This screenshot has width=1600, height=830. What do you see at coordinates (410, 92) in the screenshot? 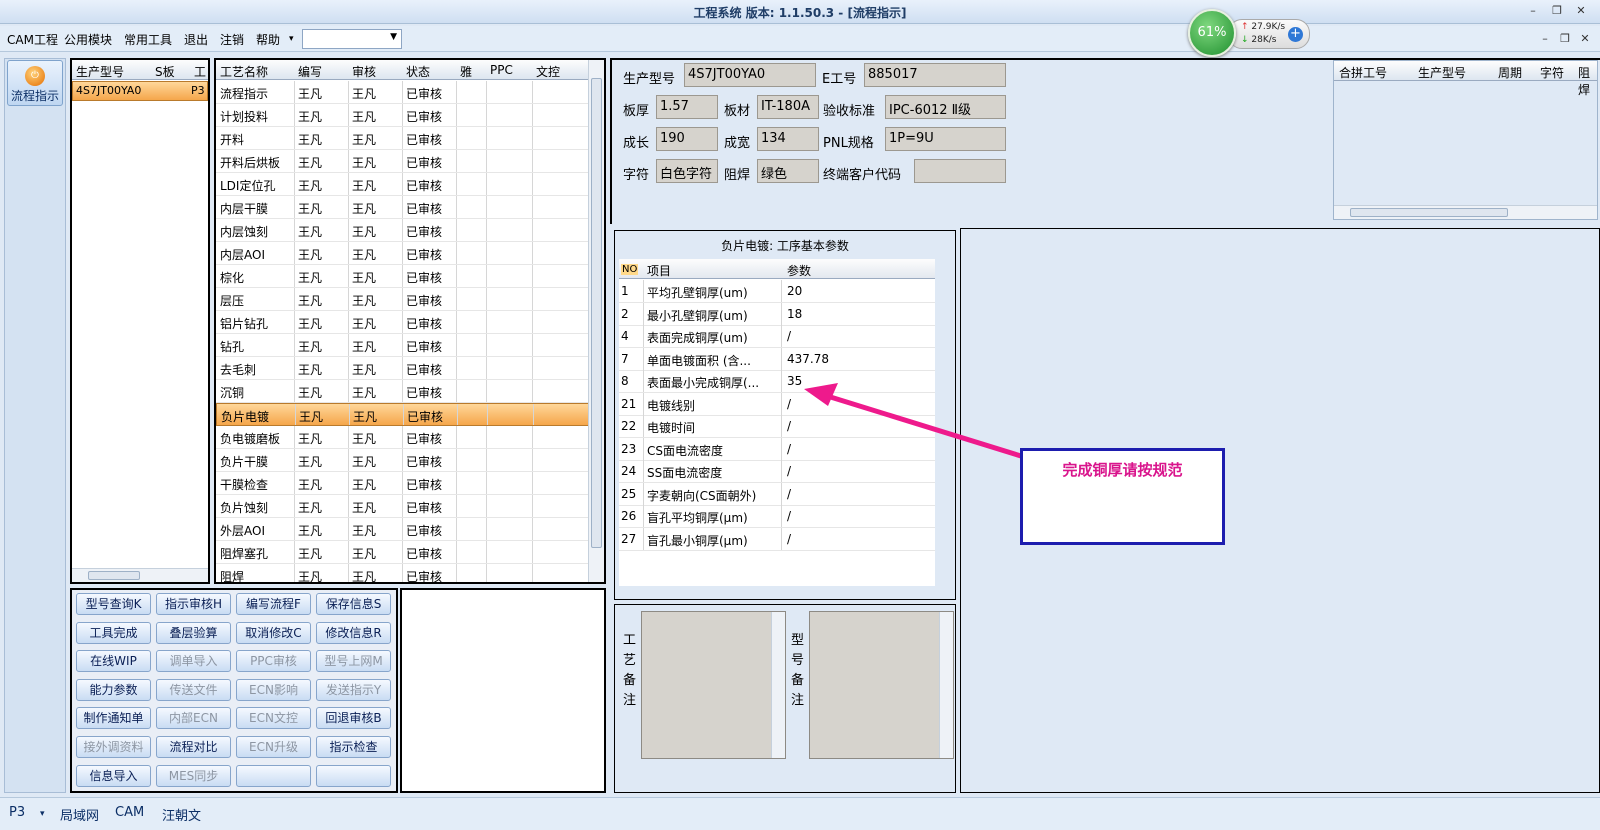
I see `table-row: 流程指示 王凡 王凡 已审核` at bounding box center [410, 92].